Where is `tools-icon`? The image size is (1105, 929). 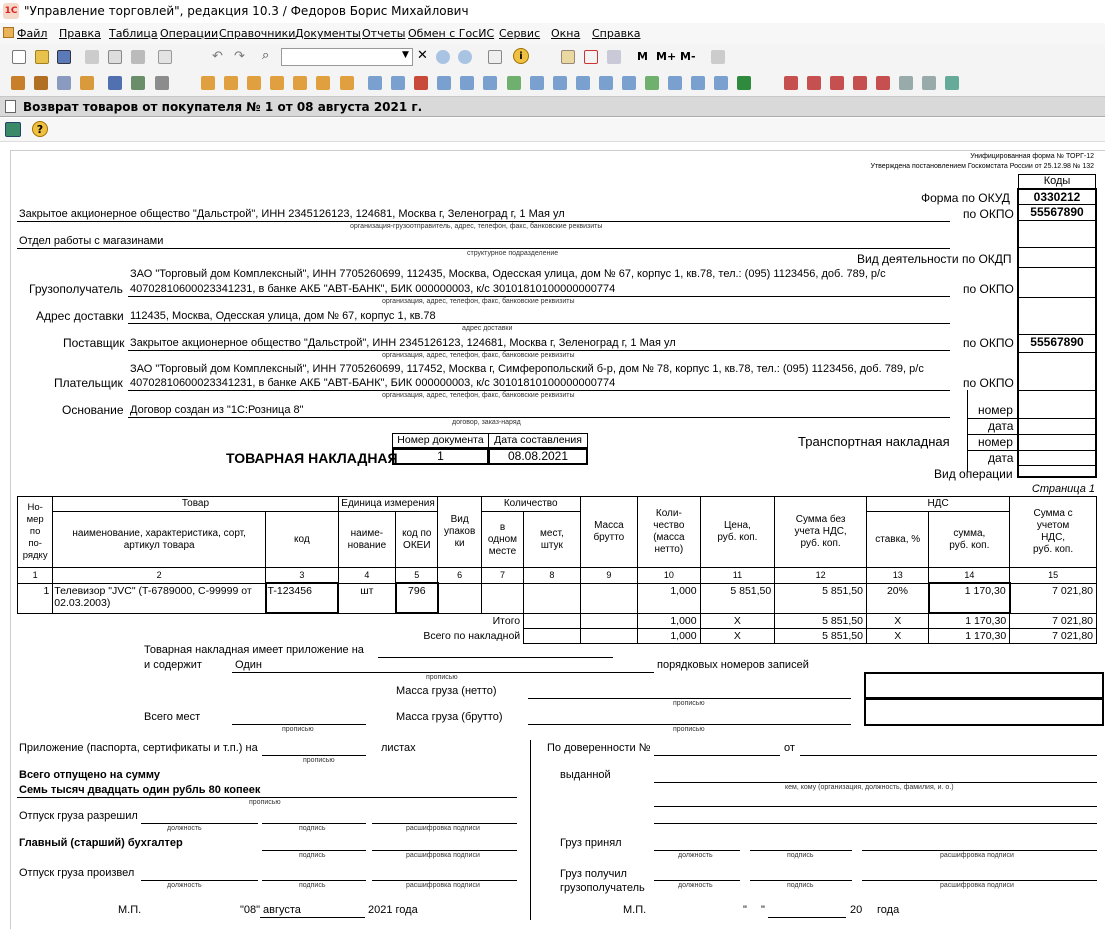
tools-icon is located at coordinates (718, 57).